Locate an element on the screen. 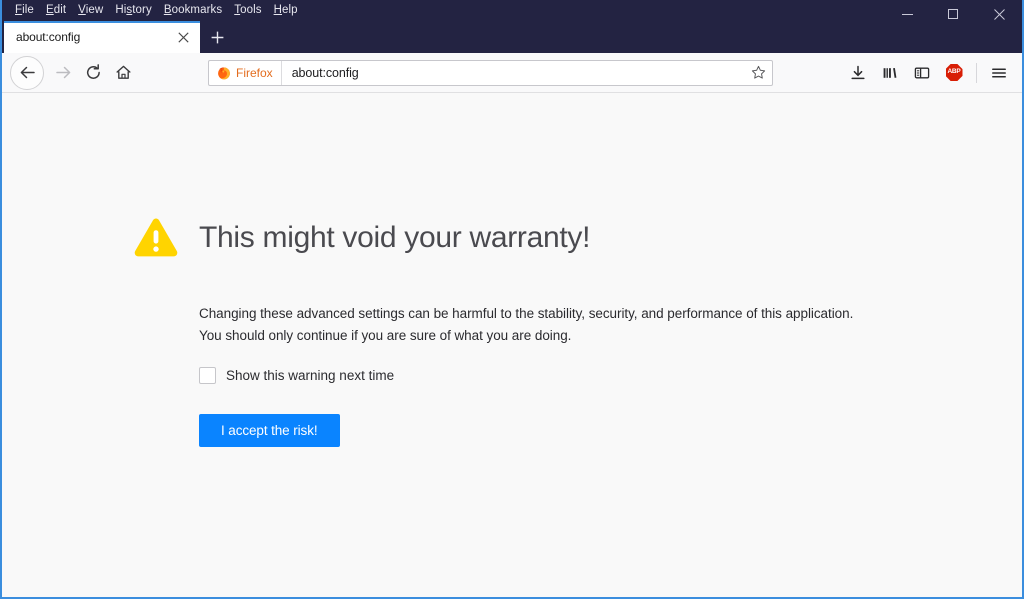  maximize-button is located at coordinates (953, 14).